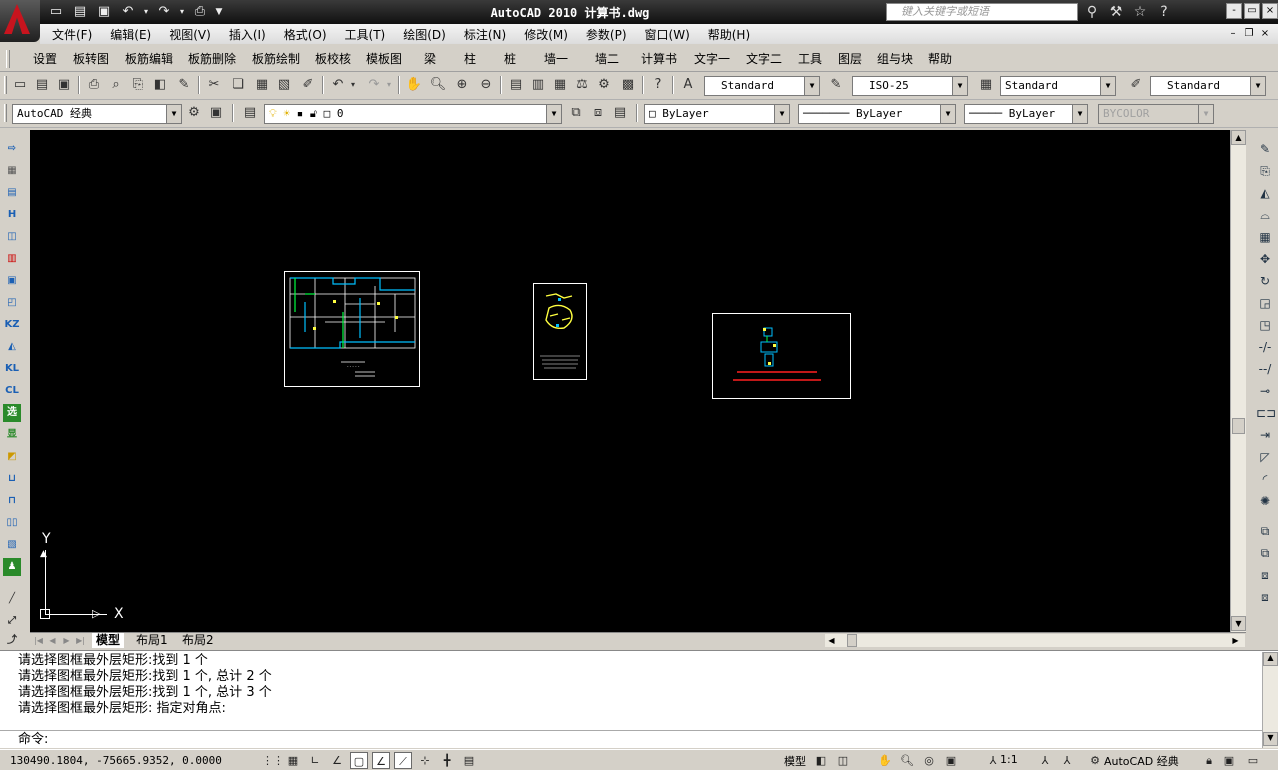  What do you see at coordinates (1265, 501) in the screenshot?
I see `explode-icon: ✺` at bounding box center [1265, 501].